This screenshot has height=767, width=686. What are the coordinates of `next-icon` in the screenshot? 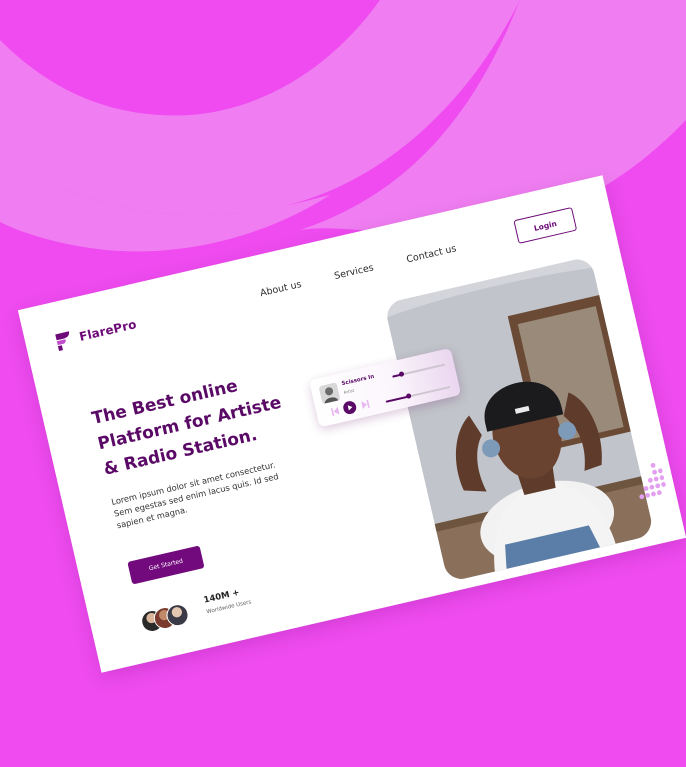 It's located at (365, 404).